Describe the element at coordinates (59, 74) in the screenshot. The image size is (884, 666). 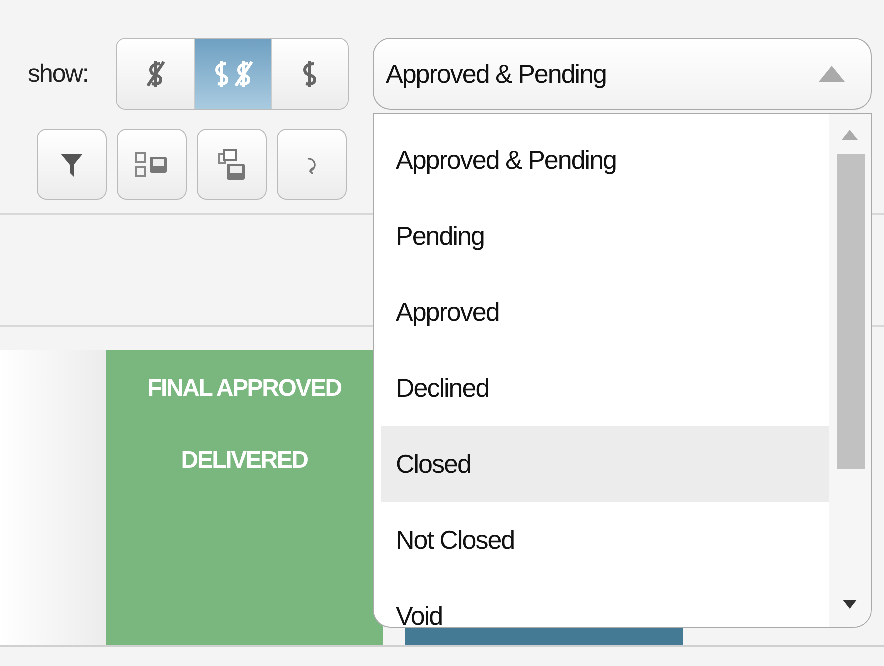
I see `show-label: show:` at that location.